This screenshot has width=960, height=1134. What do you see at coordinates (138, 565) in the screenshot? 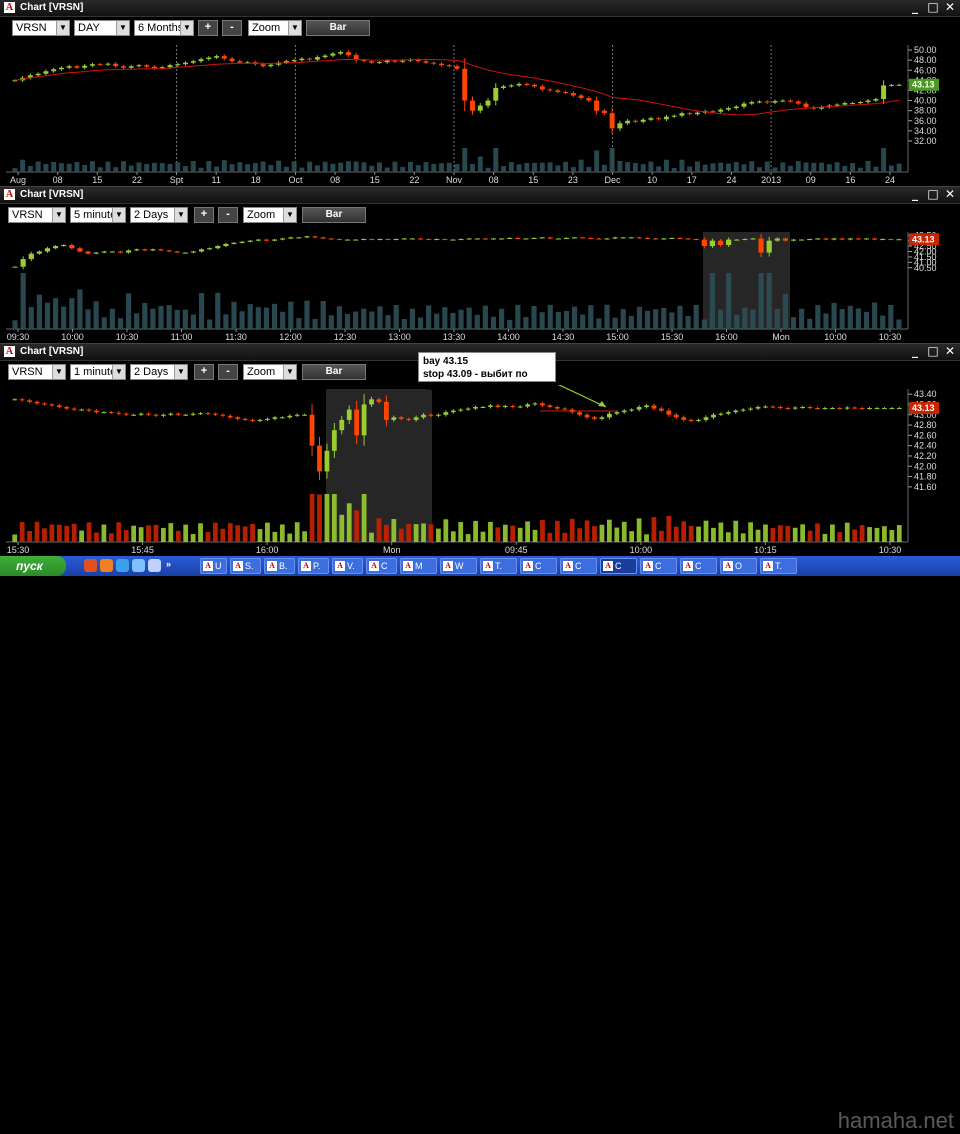
I see `quicklaunch-app-icon` at bounding box center [138, 565].